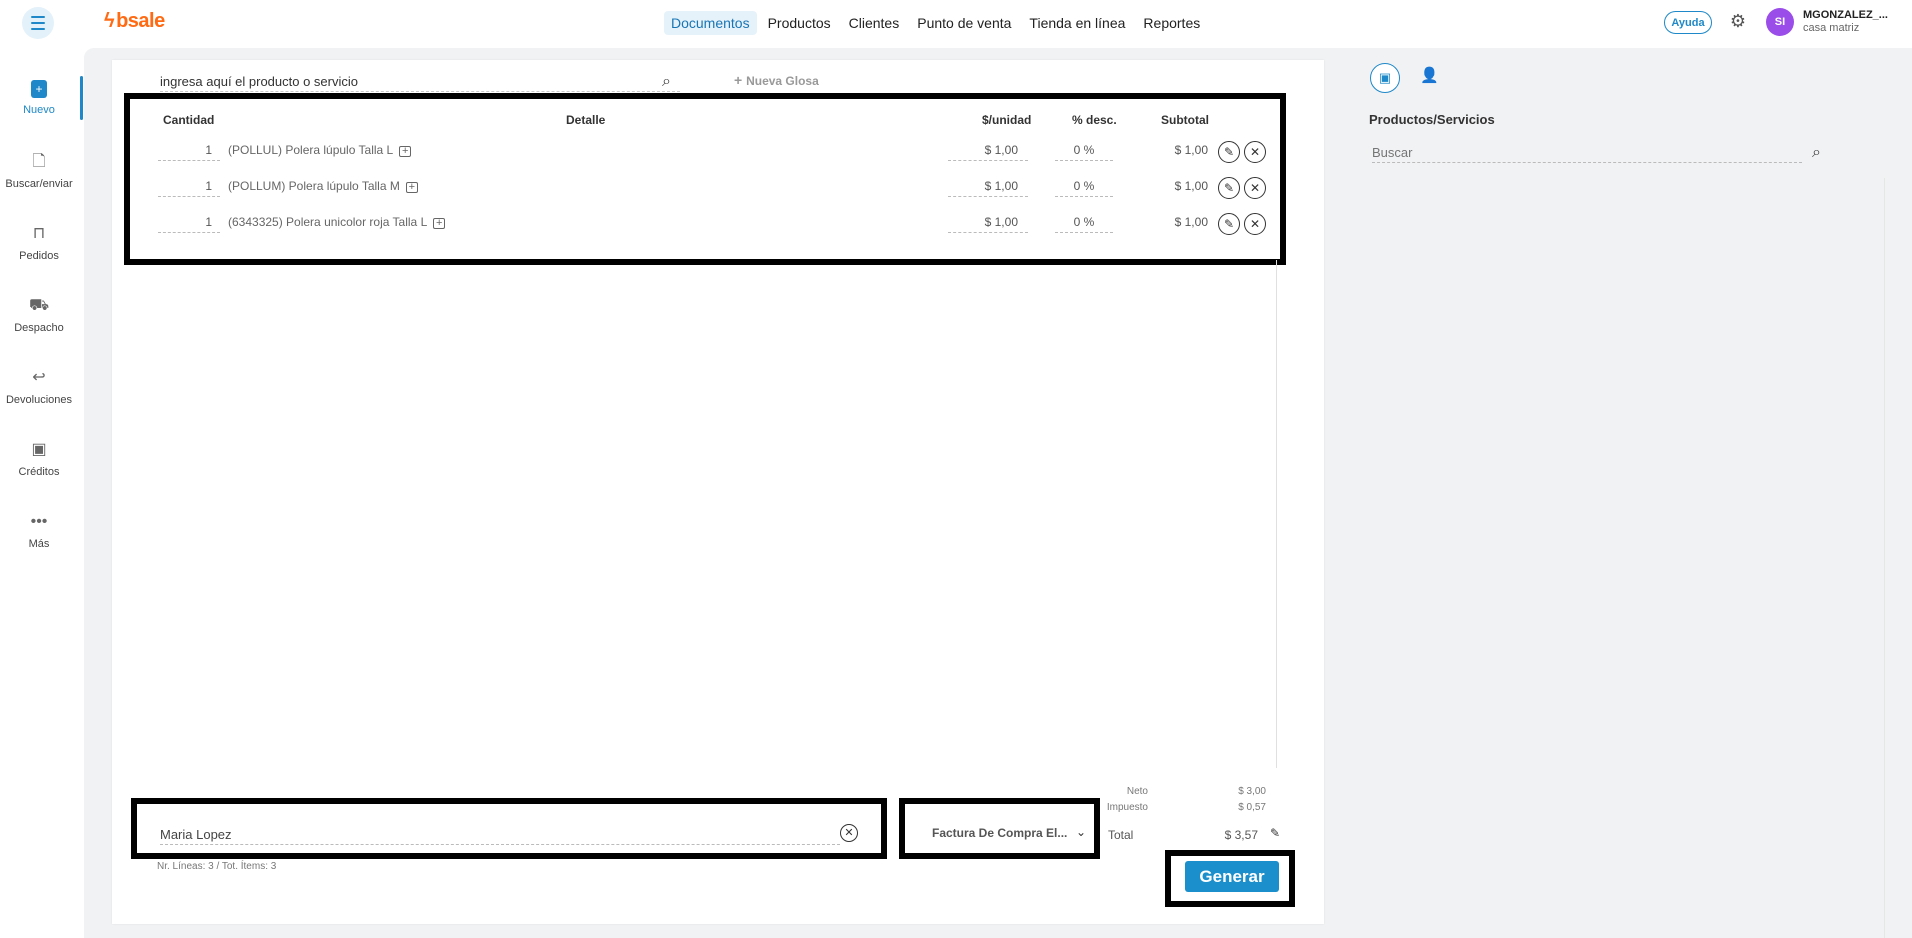  I want to click on sidebar-item-pedidos: ⊓ Pedidos, so click(39, 243).